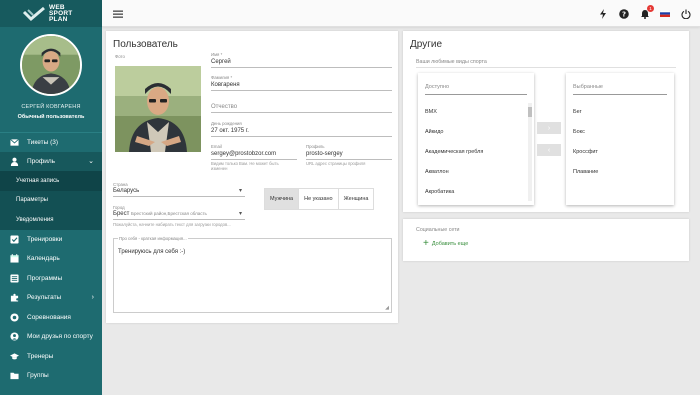  What do you see at coordinates (224, 107) in the screenshot?
I see `patronymic-field: Отчество` at bounding box center [224, 107].